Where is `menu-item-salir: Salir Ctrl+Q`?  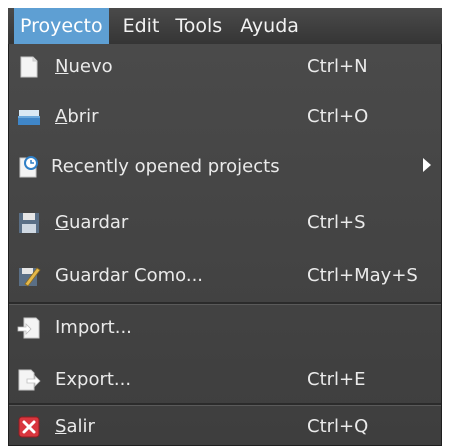
menu-item-salir: Salir Ctrl+Q is located at coordinates (225, 426).